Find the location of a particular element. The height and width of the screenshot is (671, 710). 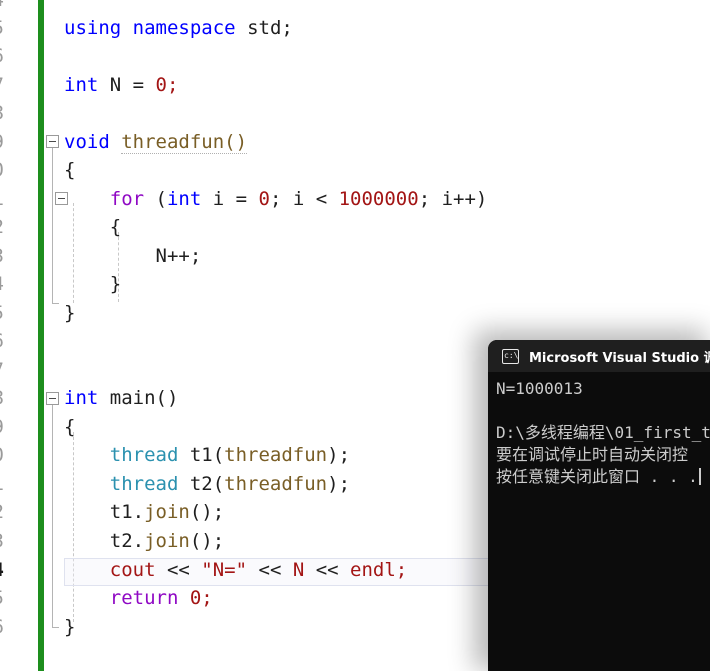

code-line-20: for (int i = 0; i < 1000000; i++) is located at coordinates (276, 199).